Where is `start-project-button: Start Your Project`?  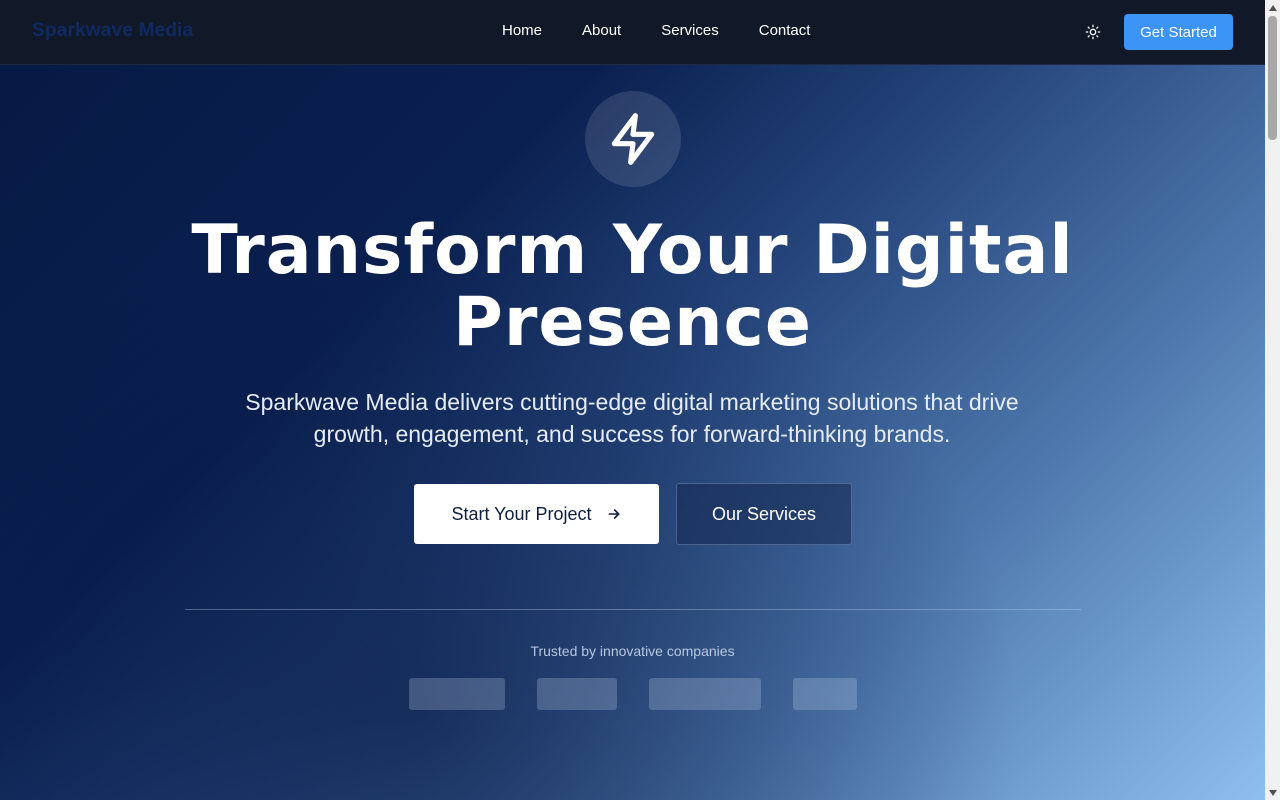 start-project-button: Start Your Project is located at coordinates (536, 514).